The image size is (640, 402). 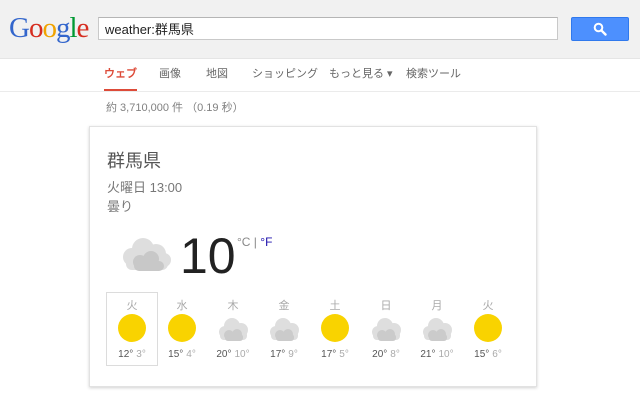 What do you see at coordinates (49, 28) in the screenshot?
I see `google-logo: Google` at bounding box center [49, 28].